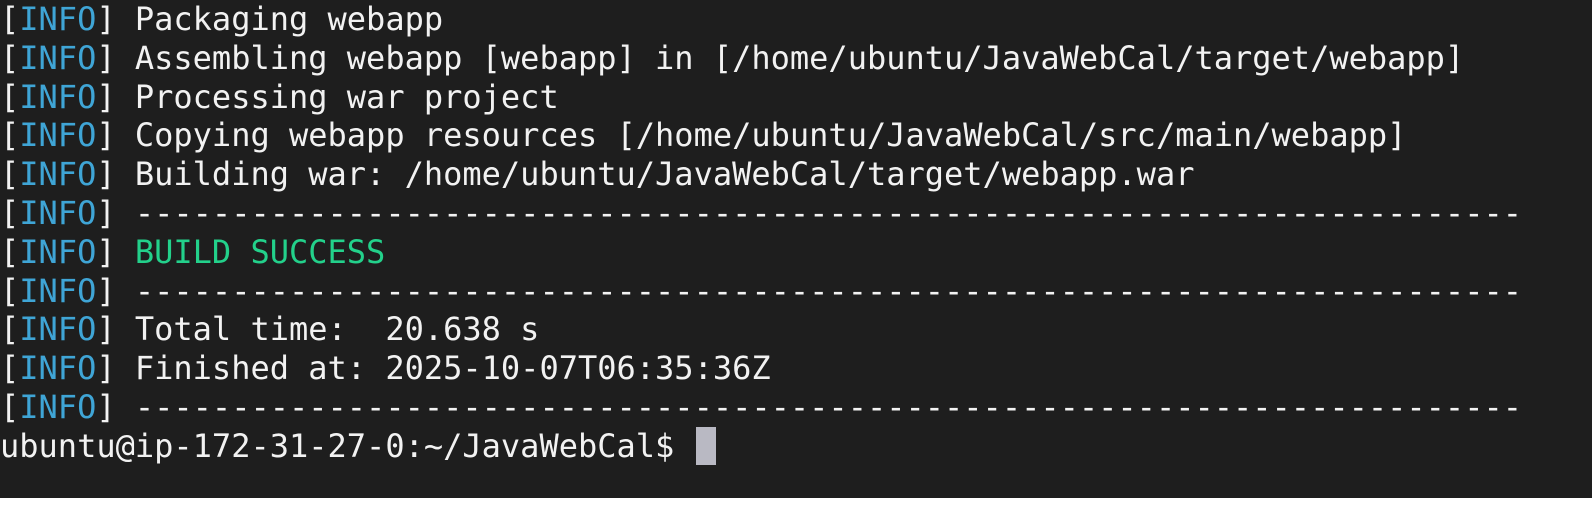 Image resolution: width=1592 pixels, height=505 pixels. I want to click on log-line: [INFO] Packaging webapp, so click(222, 19).